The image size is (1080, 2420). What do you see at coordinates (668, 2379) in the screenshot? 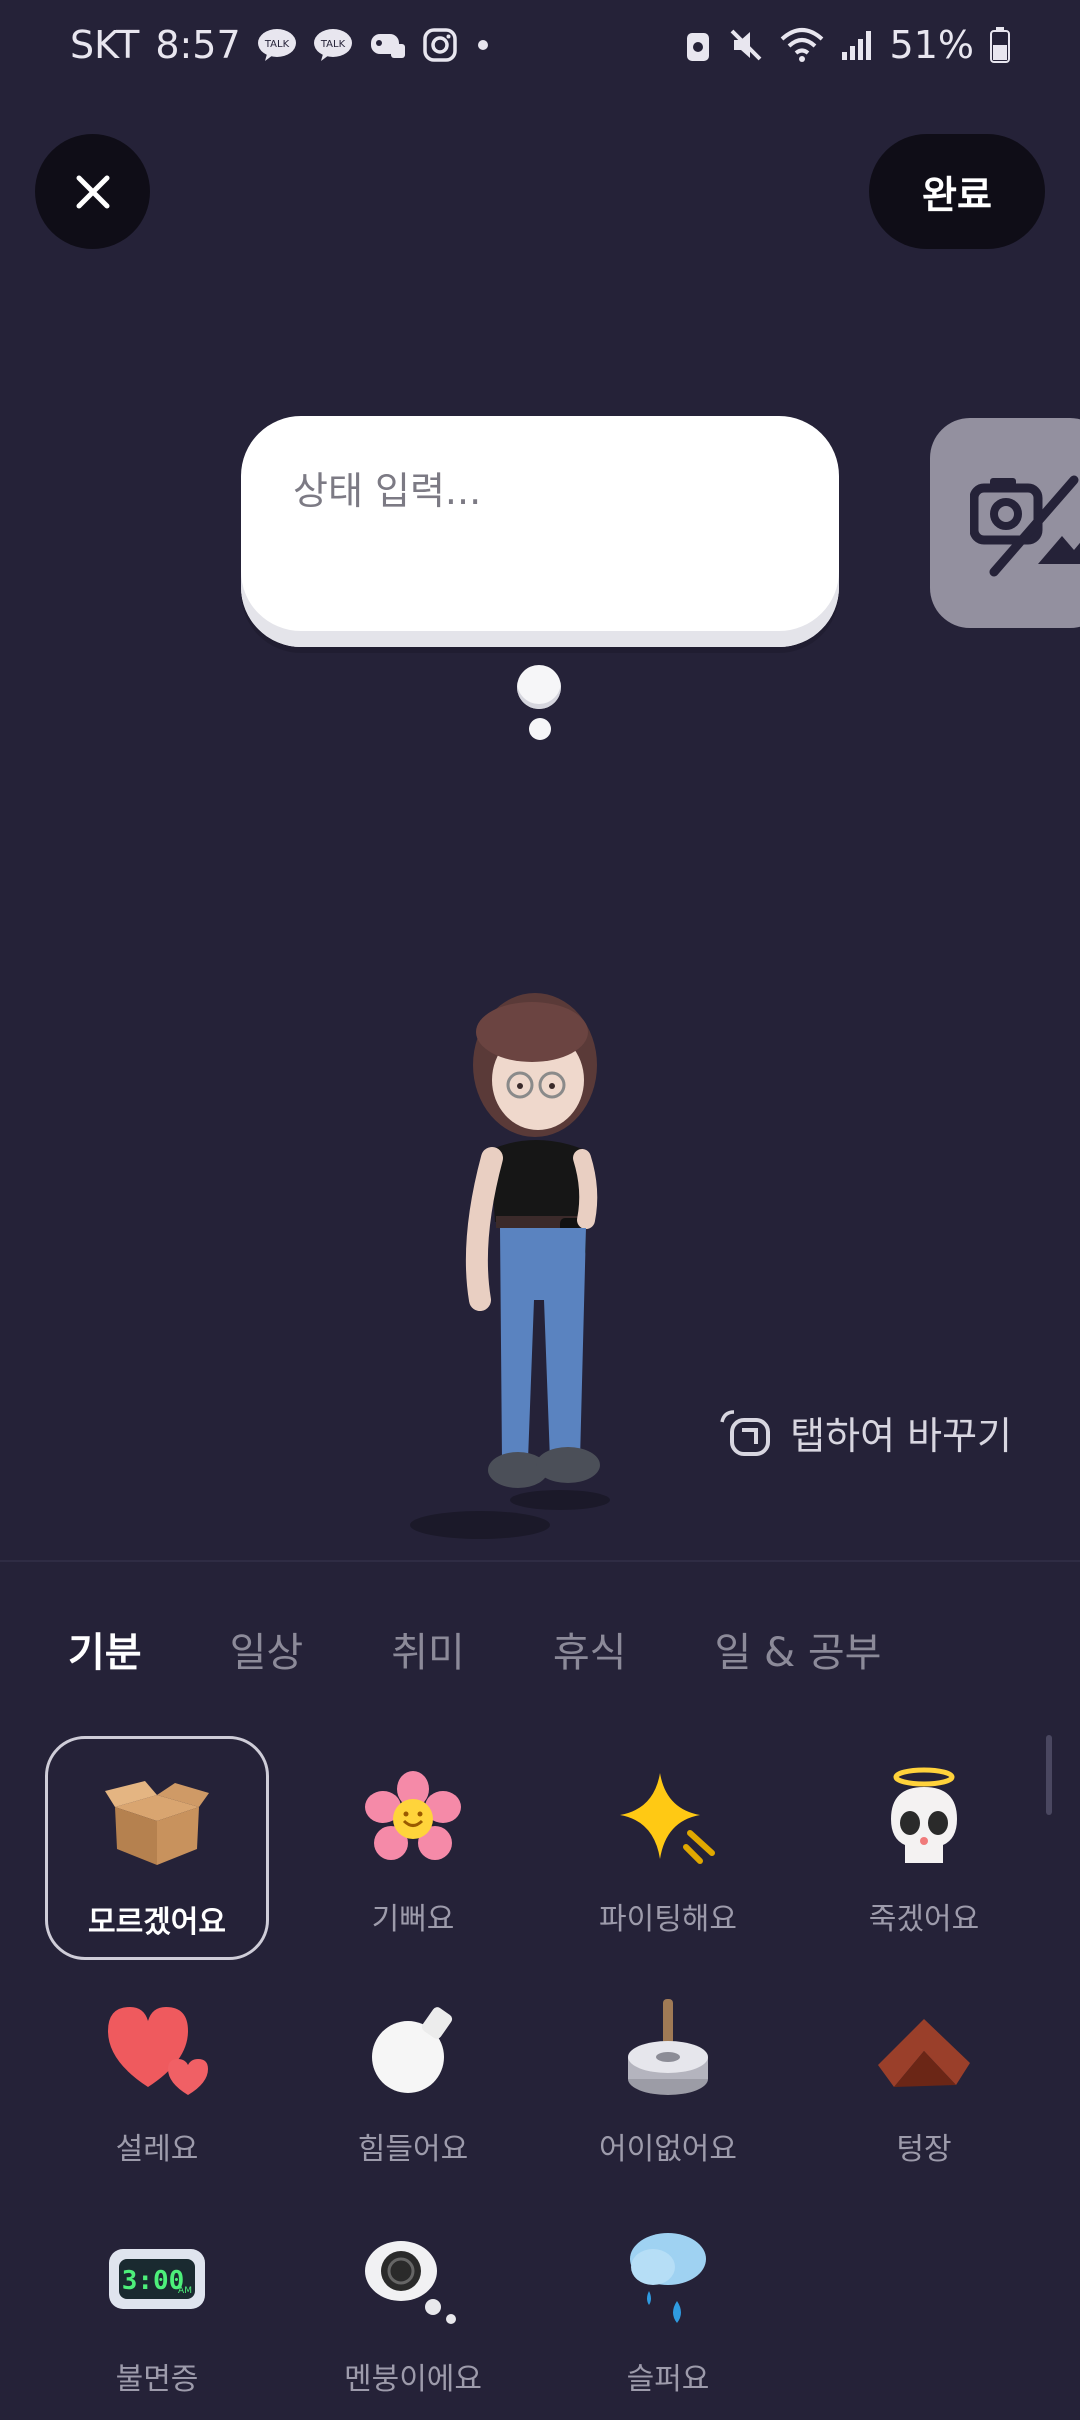
I see `mood-label: 슬퍼요` at bounding box center [668, 2379].